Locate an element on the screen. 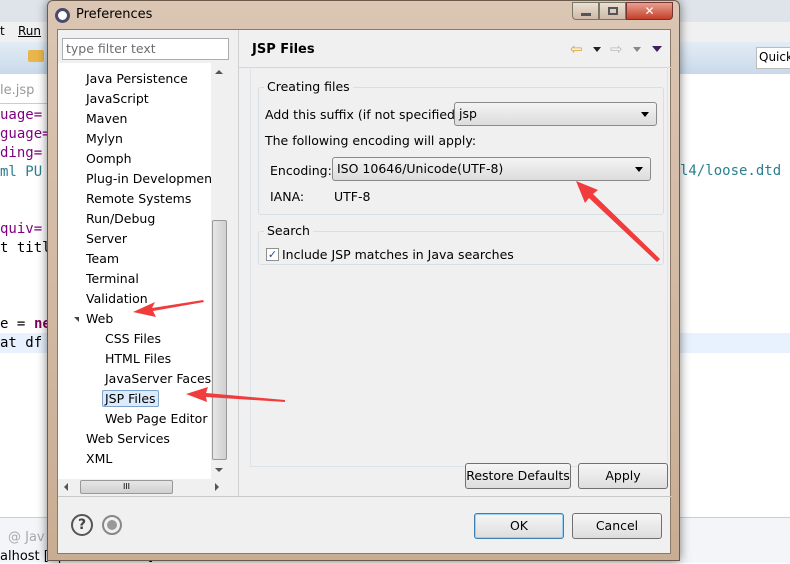 The image size is (790, 564). arrow-to-encoding is located at coordinates (618, 221).